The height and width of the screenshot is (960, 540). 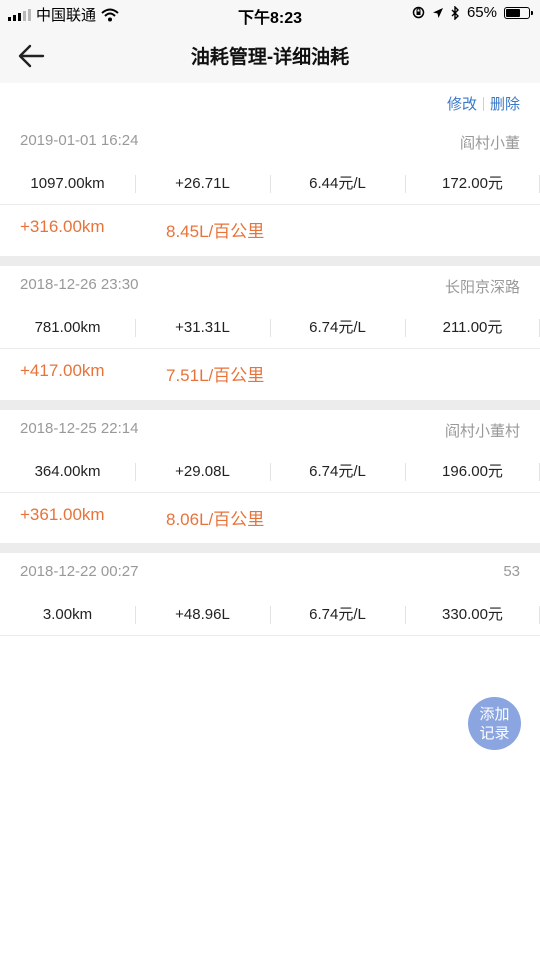 I want to click on record-location: 长阳京深路, so click(x=482, y=287).